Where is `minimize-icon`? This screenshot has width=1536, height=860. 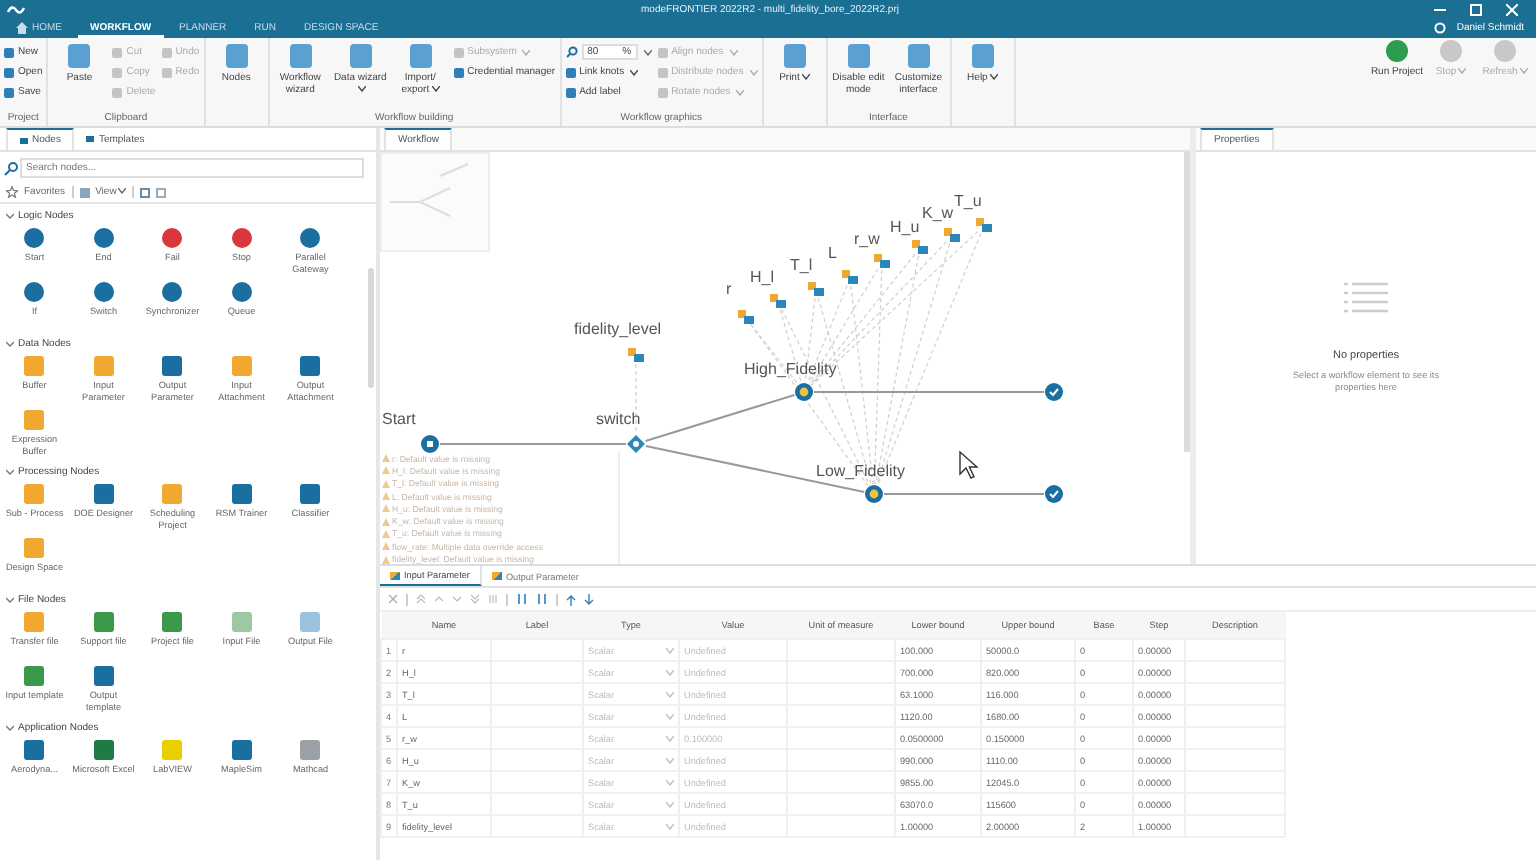 minimize-icon is located at coordinates (1440, 9).